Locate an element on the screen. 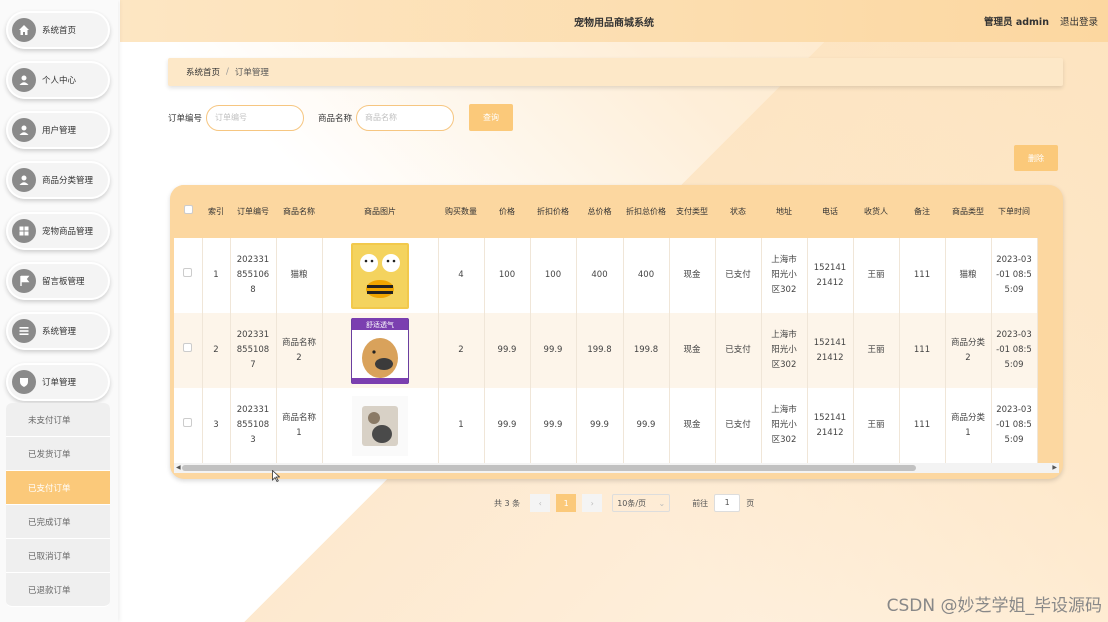 The image size is (1108, 622). breadcrumb-home: 系统首页 is located at coordinates (203, 72).